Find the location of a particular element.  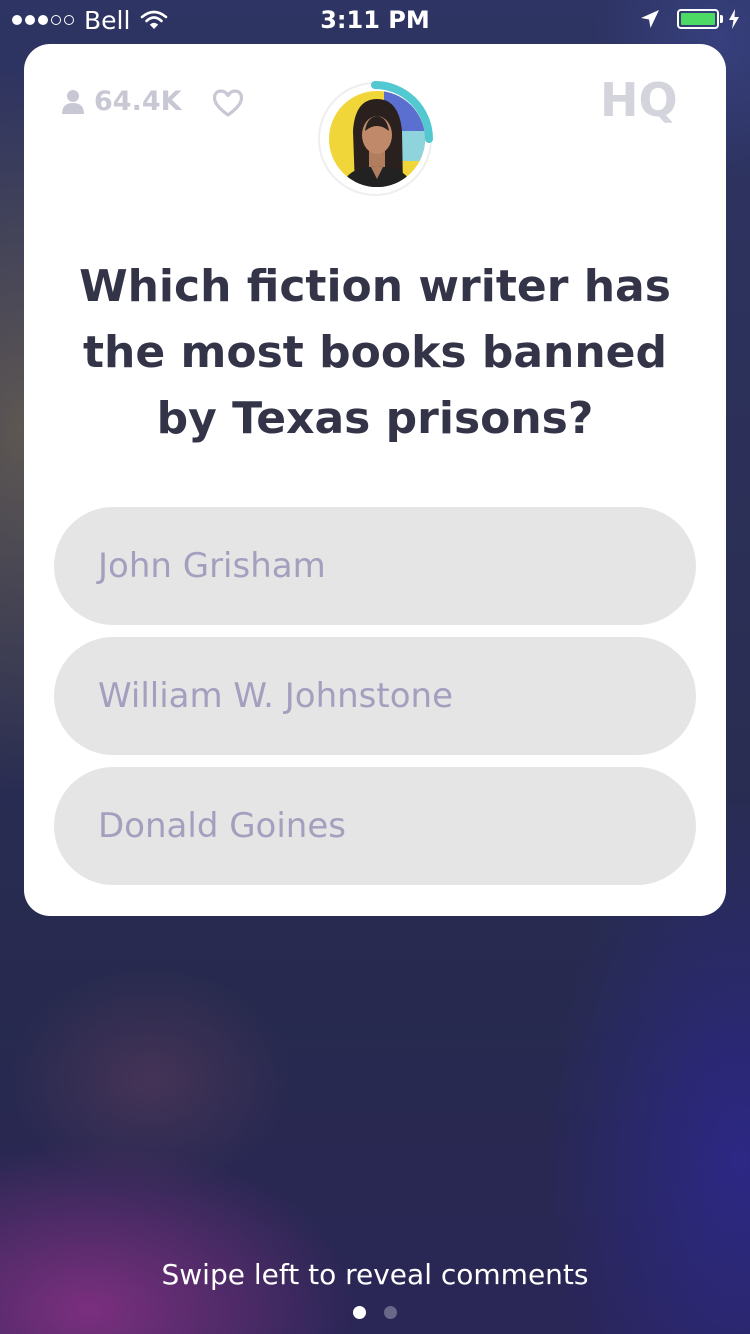

status-right is located at coordinates (689, 19).